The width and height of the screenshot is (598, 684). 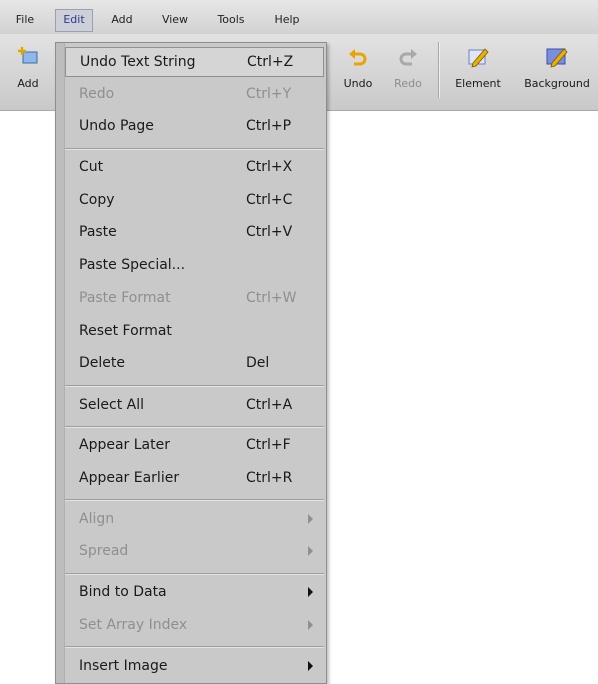 I want to click on menu-item-label: Reset Format, so click(x=125, y=331).